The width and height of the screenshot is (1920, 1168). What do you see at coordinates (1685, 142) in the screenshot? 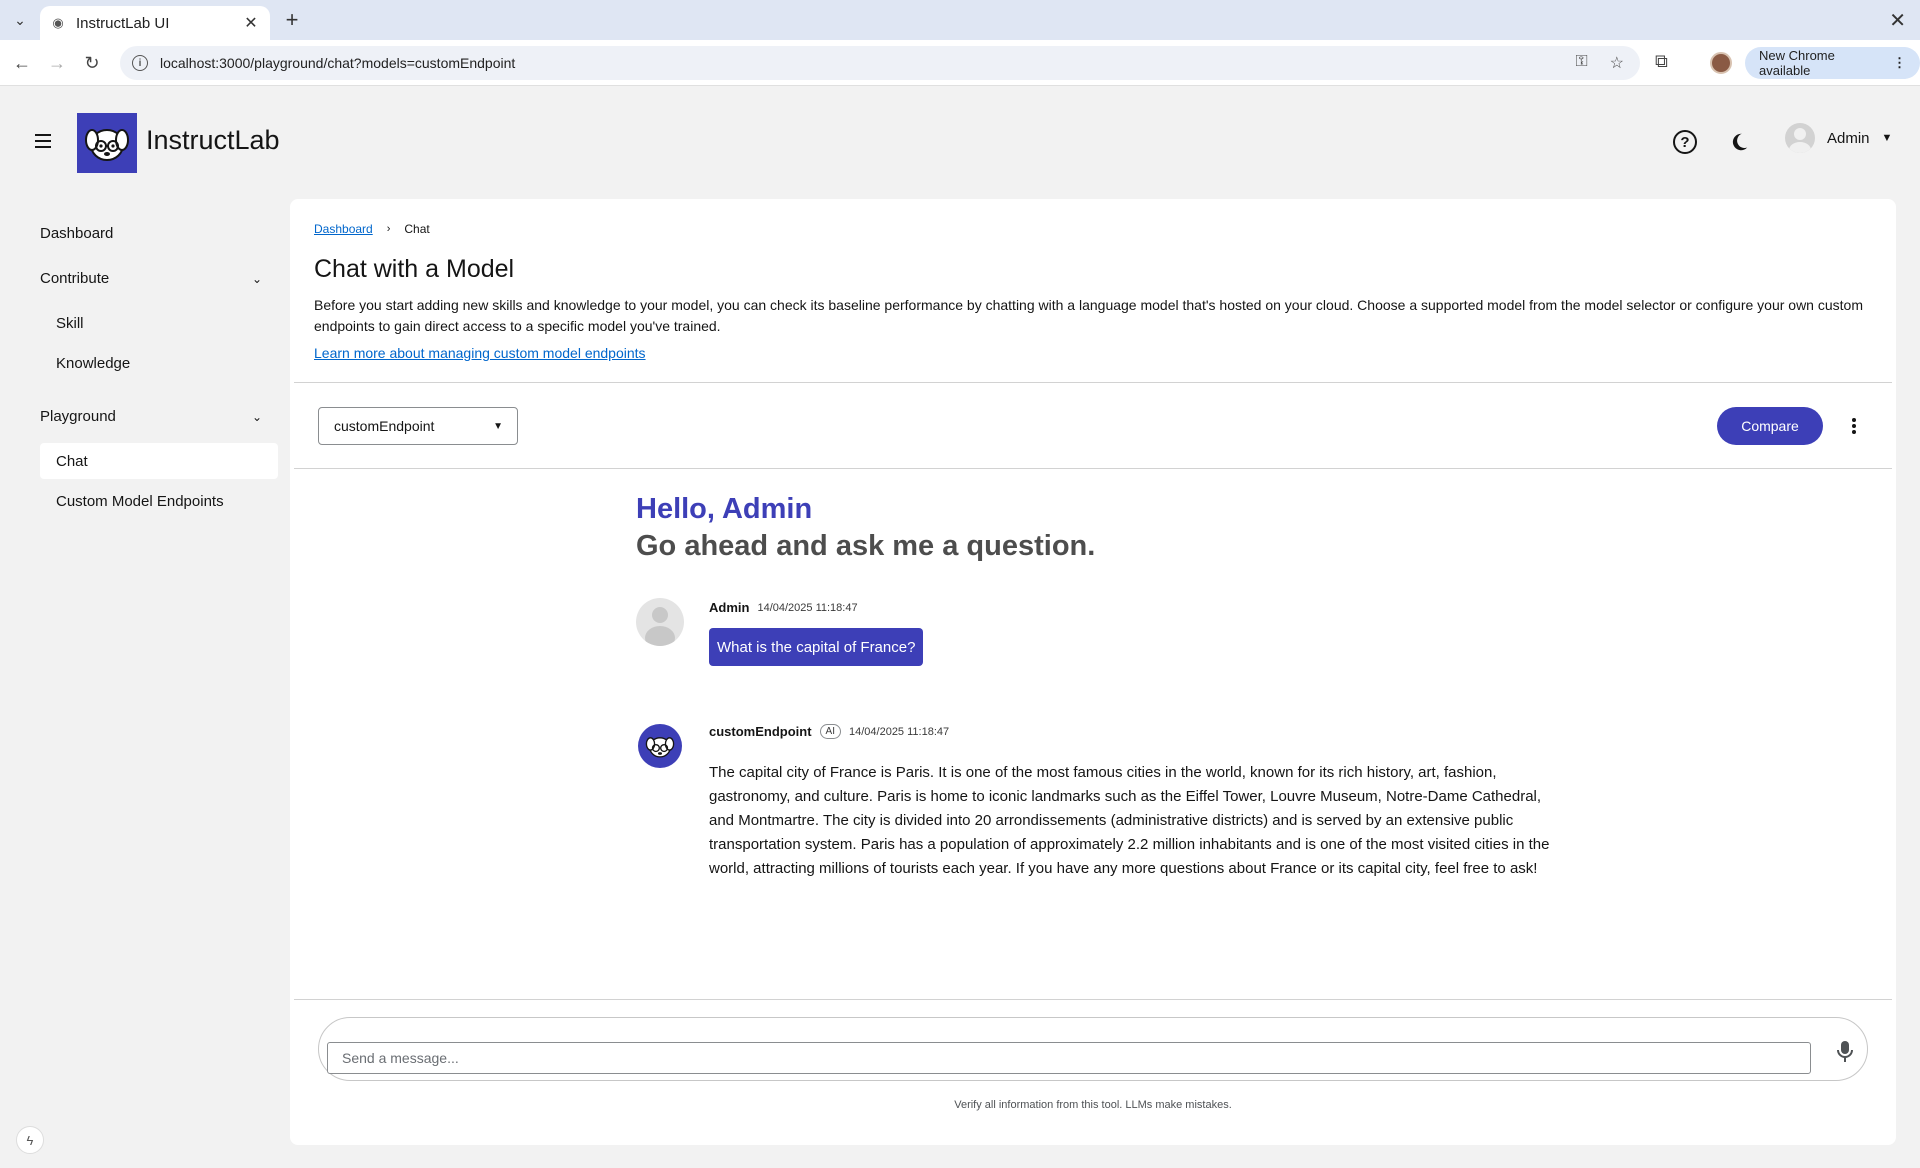
I see `help-icon: ?` at bounding box center [1685, 142].